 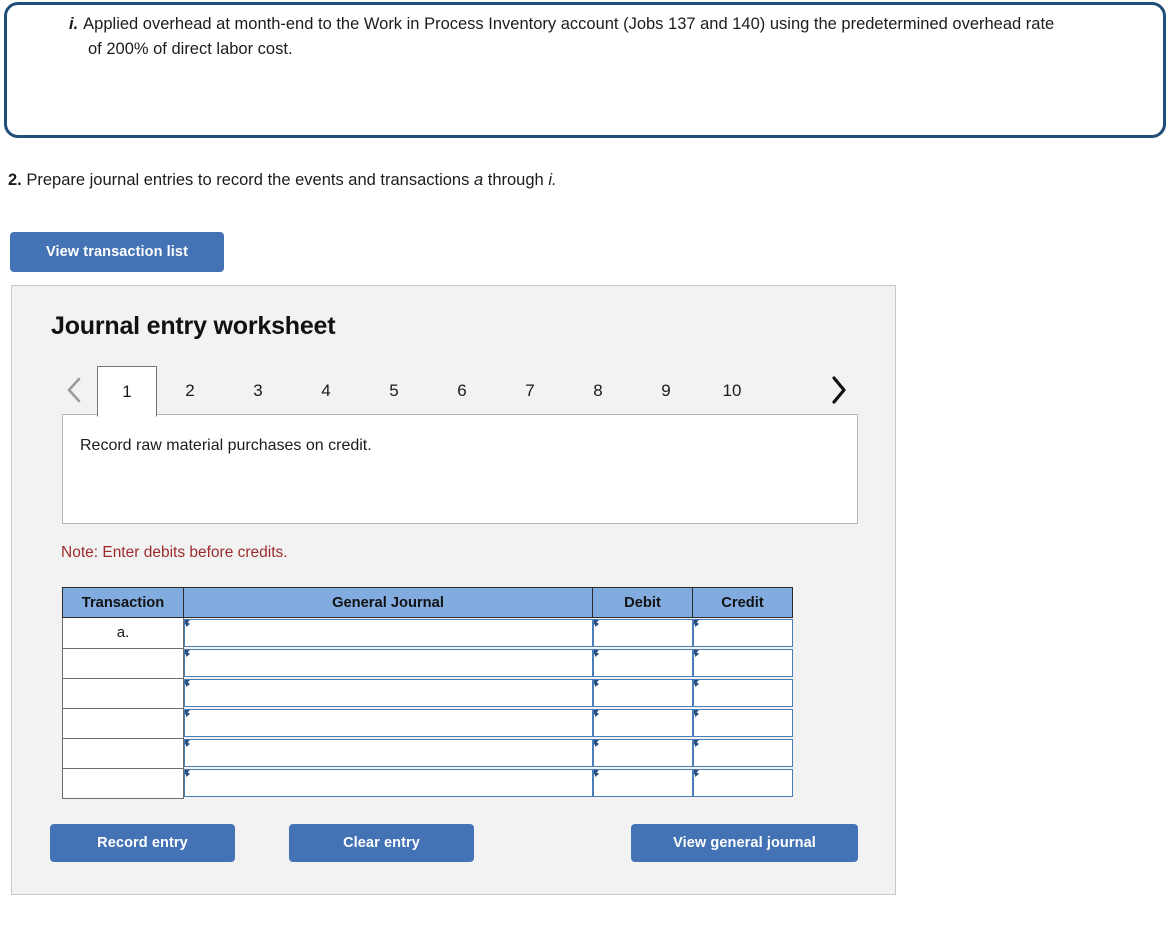 I want to click on chevron-right-icon, so click(x=838, y=390).